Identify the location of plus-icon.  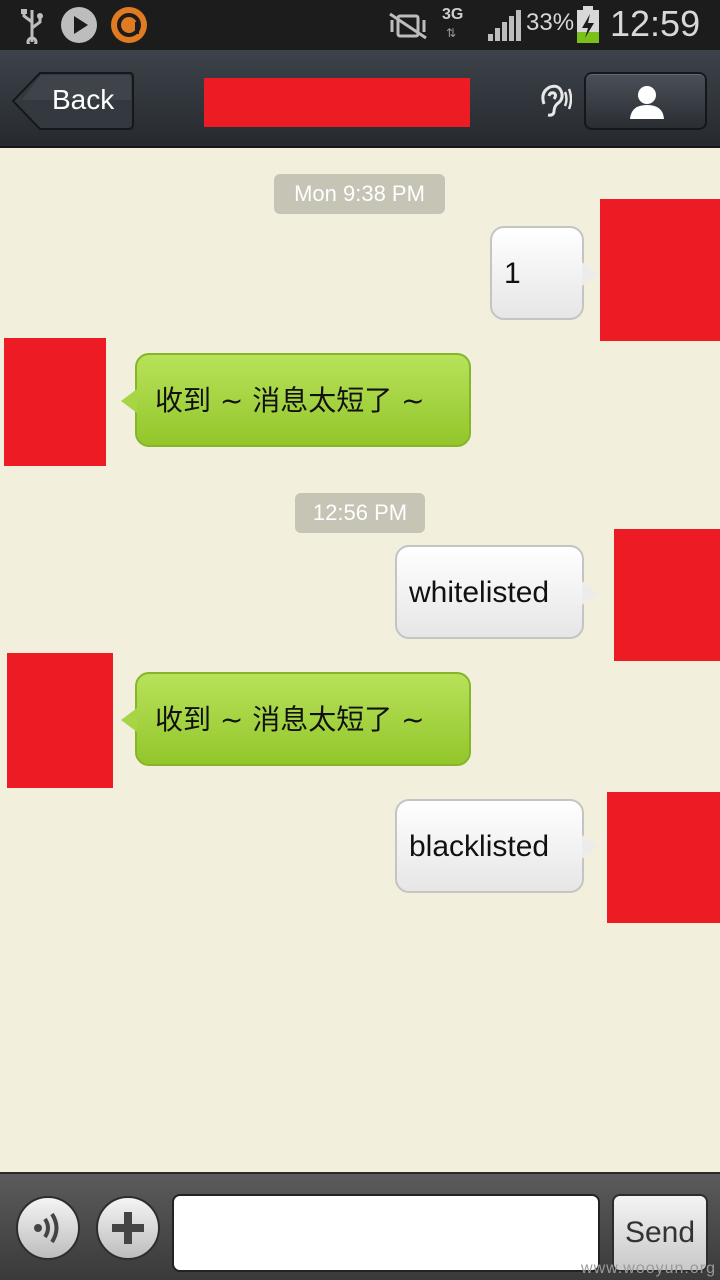
(128, 1228).